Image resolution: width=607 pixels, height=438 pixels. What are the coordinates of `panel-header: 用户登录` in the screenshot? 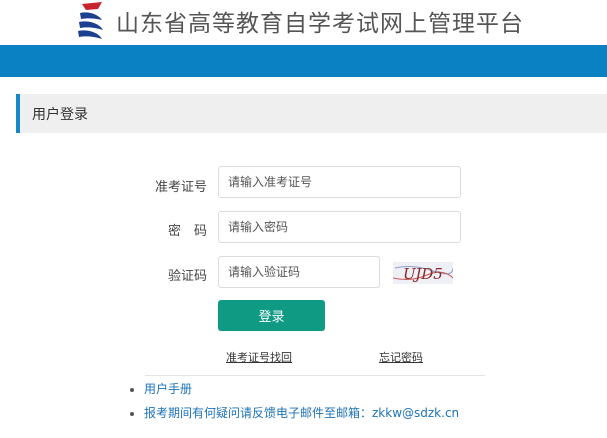 It's located at (311, 113).